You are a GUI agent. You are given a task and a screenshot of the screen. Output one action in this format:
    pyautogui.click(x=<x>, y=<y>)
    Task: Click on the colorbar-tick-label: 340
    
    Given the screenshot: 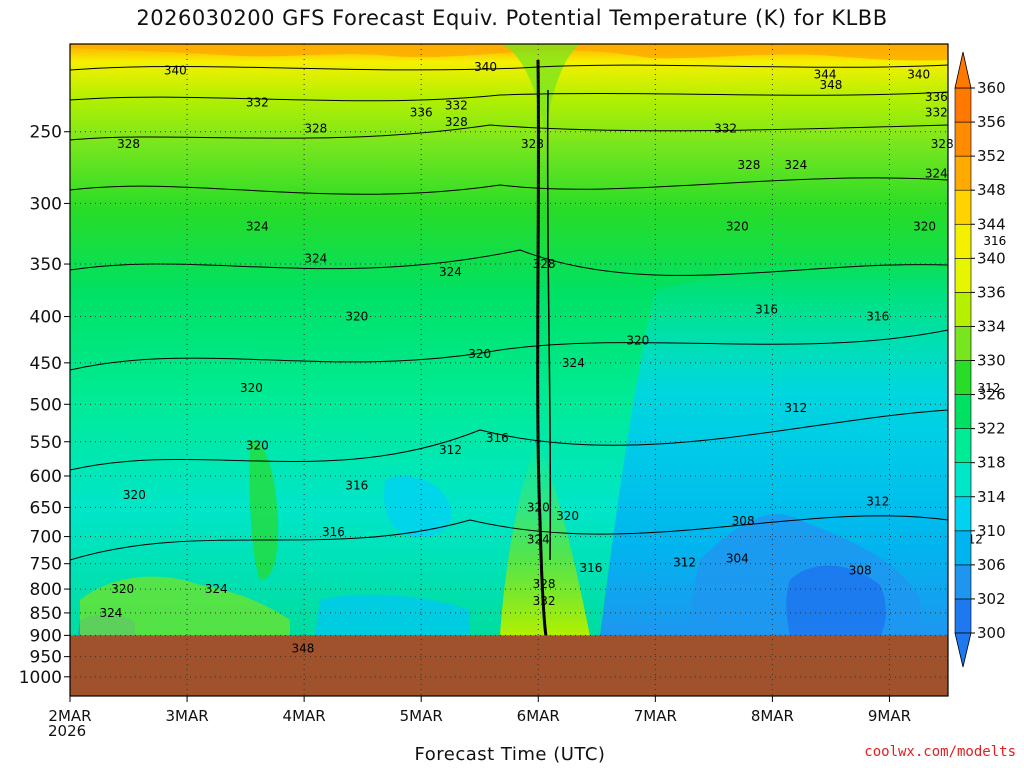 What is the action you would take?
    pyautogui.click(x=991, y=258)
    